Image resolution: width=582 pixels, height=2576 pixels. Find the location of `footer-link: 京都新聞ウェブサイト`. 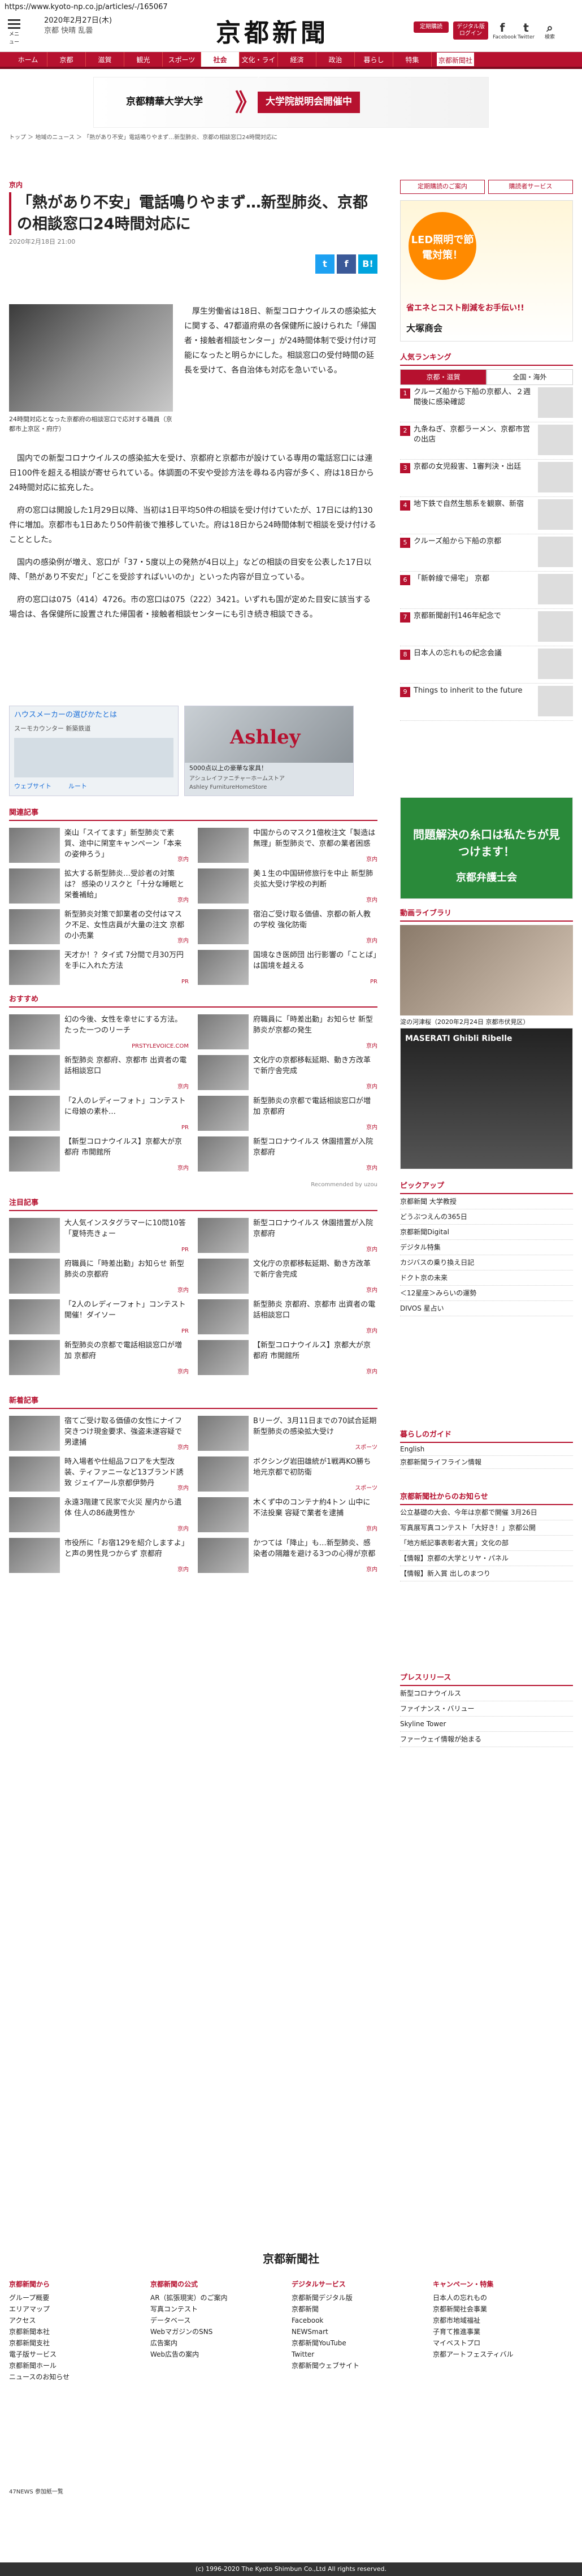

footer-link: 京都新聞ウェブサイト is located at coordinates (357, 2365).